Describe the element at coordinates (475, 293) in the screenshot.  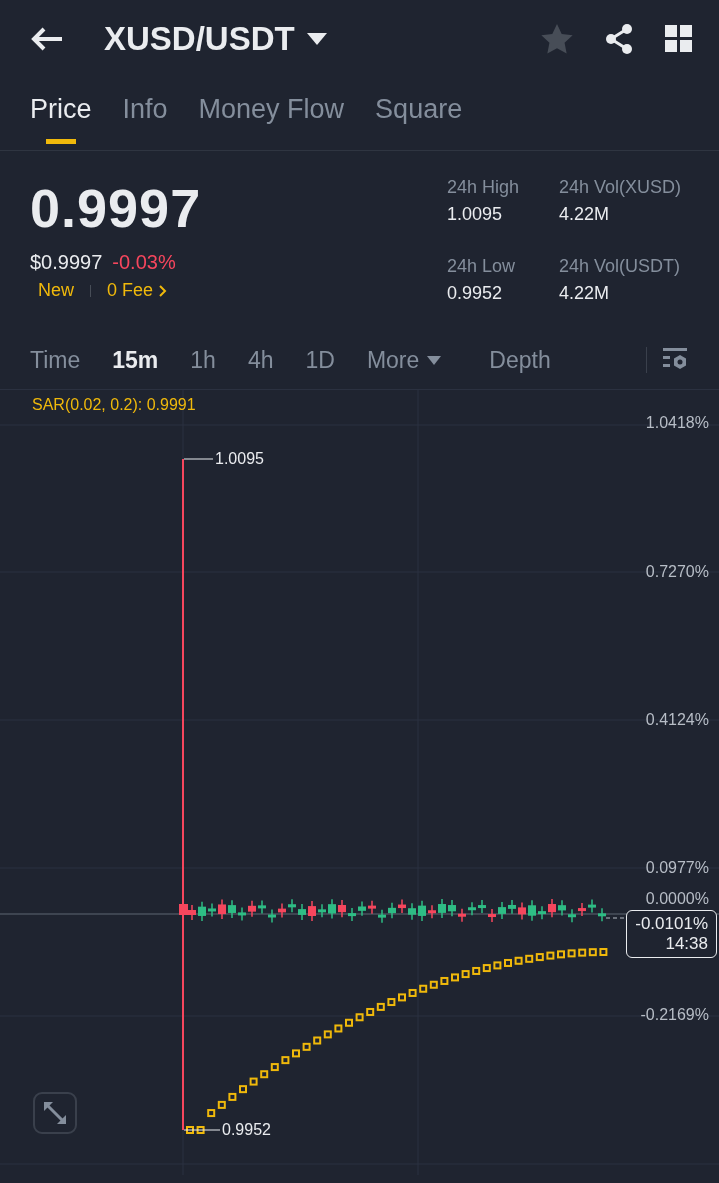
I see `stat-value: 0.9952` at that location.